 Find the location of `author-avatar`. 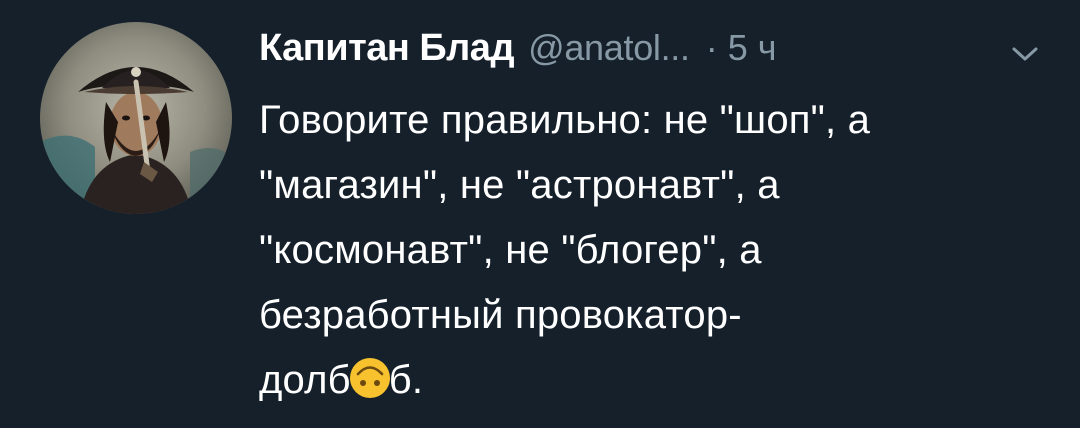

author-avatar is located at coordinates (136, 118).